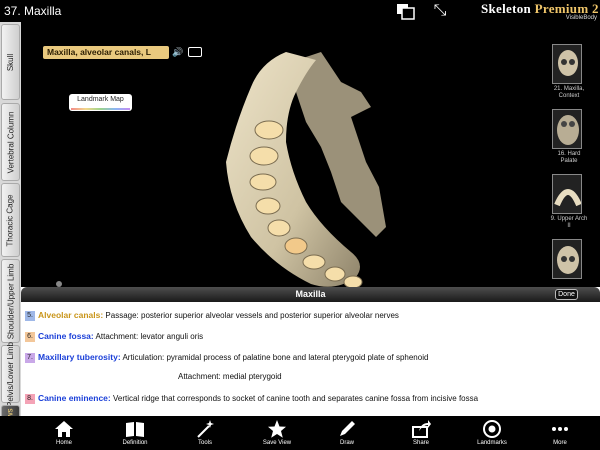  What do you see at coordinates (30, 336) in the screenshot?
I see `item-number: 6.` at bounding box center [30, 336].